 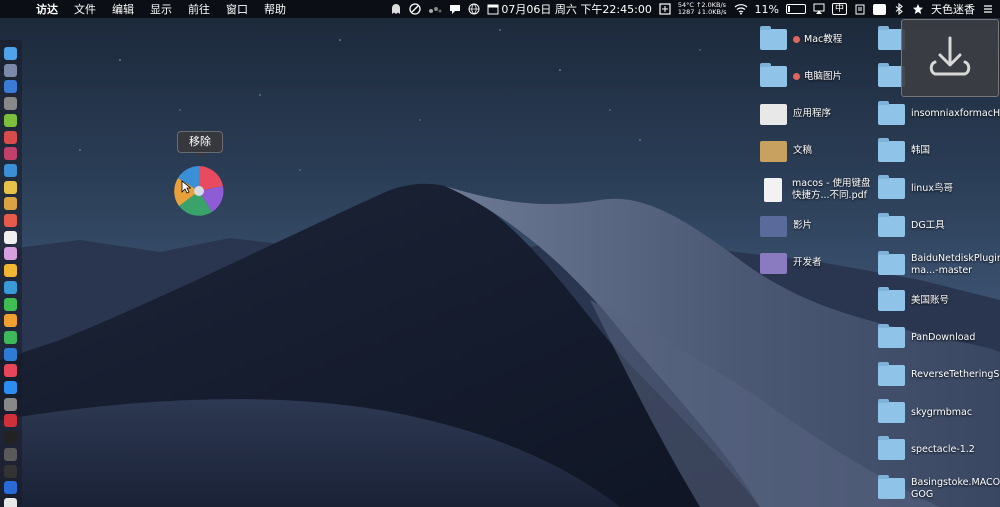 What do you see at coordinates (819, 9) in the screenshot?
I see `airplay-icon` at bounding box center [819, 9].